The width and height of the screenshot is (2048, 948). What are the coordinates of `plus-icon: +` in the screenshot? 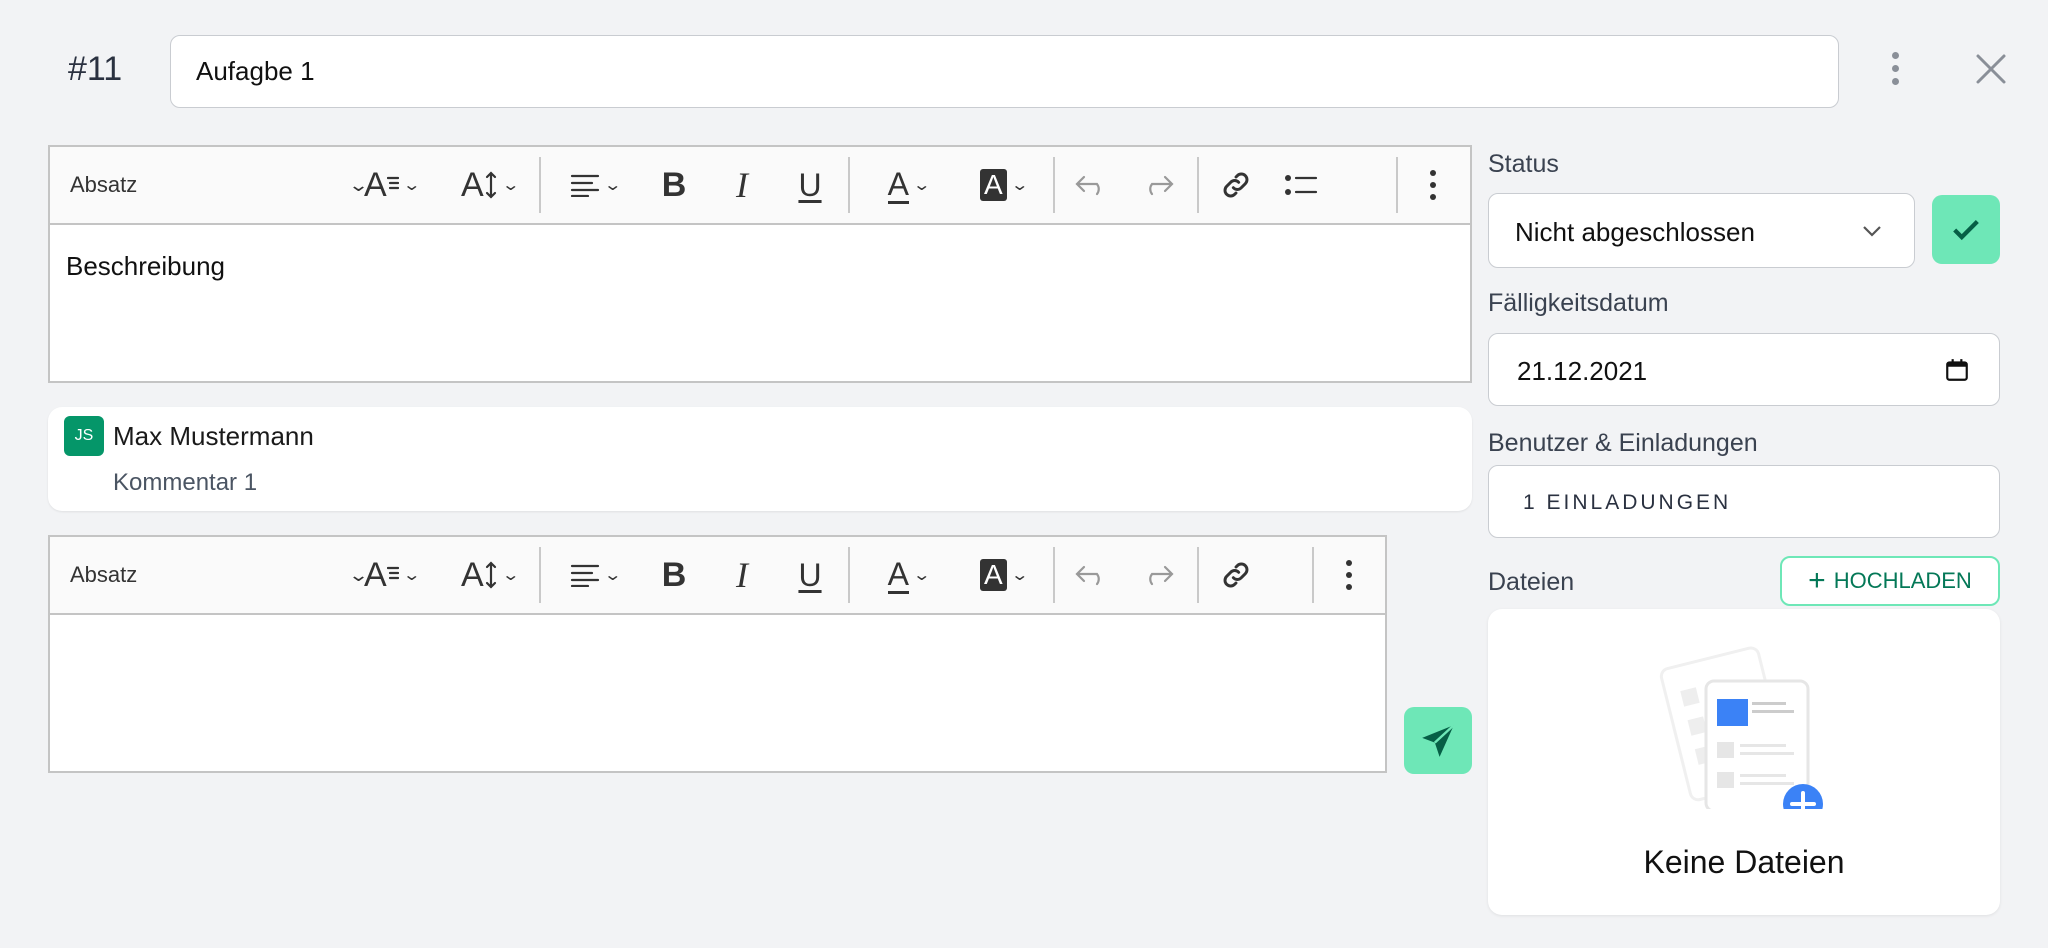 It's located at (1817, 580).